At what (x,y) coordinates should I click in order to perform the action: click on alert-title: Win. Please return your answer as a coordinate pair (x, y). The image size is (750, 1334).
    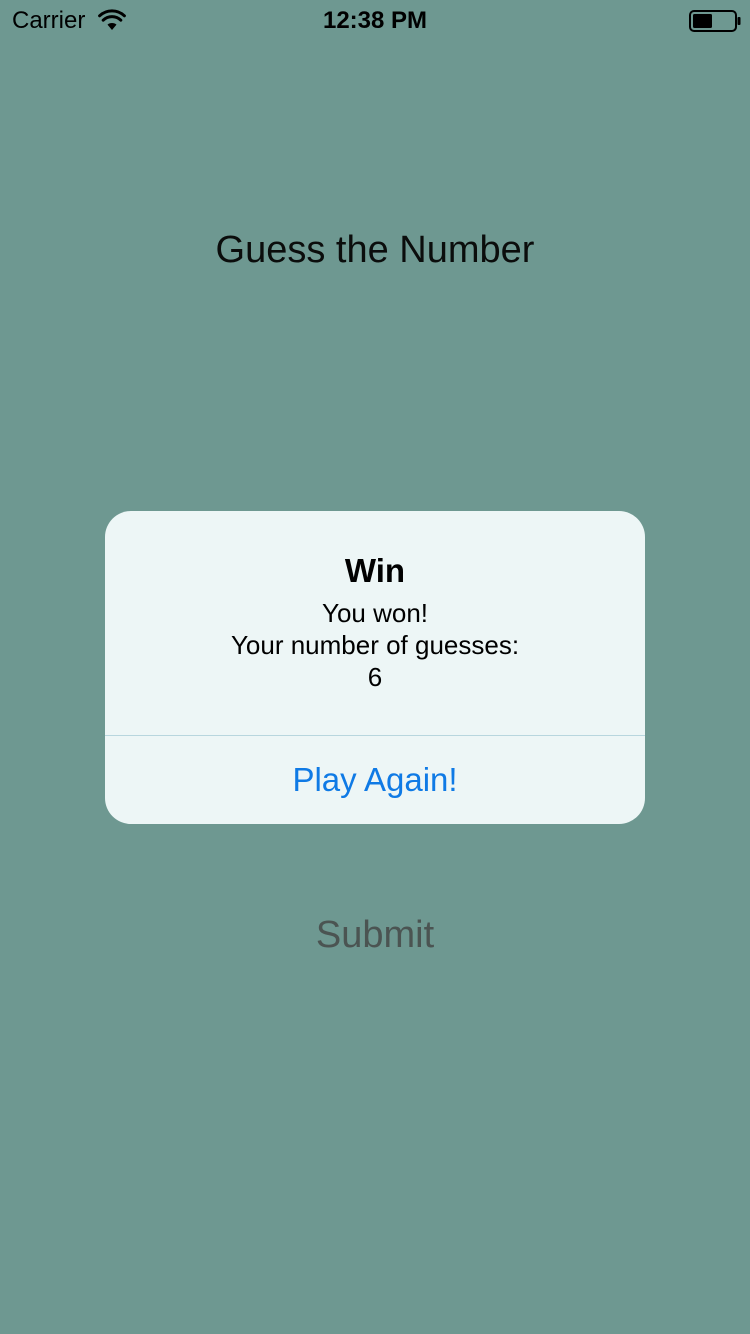
    Looking at the image, I should click on (375, 570).